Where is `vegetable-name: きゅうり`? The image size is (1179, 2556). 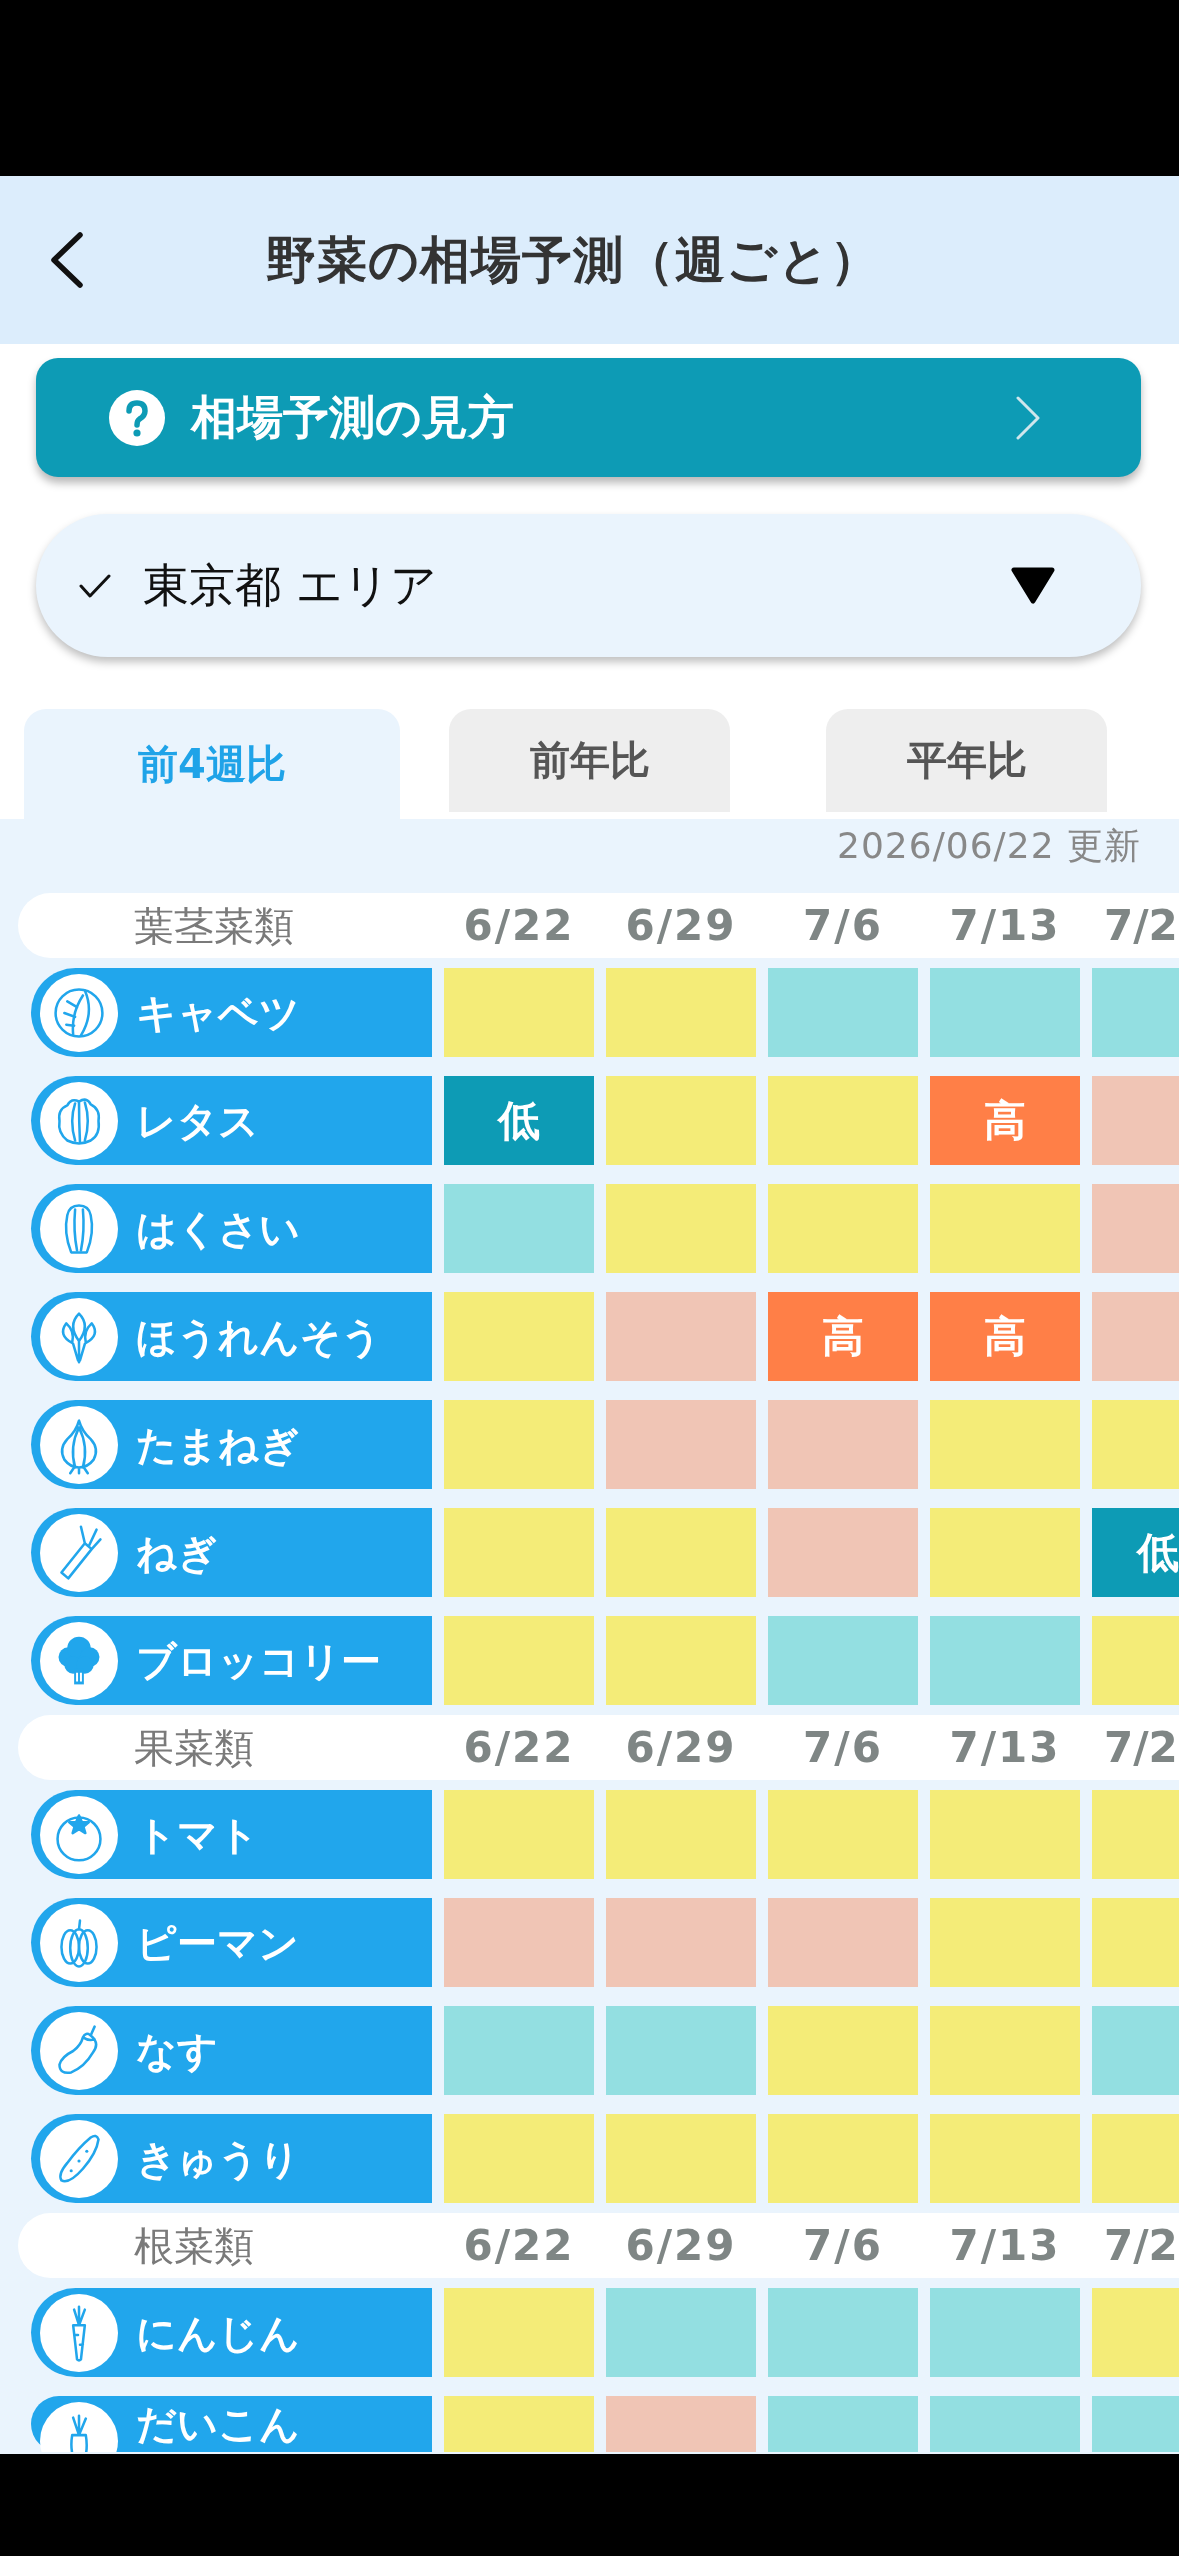
vegetable-name: きゅうり is located at coordinates (218, 2158).